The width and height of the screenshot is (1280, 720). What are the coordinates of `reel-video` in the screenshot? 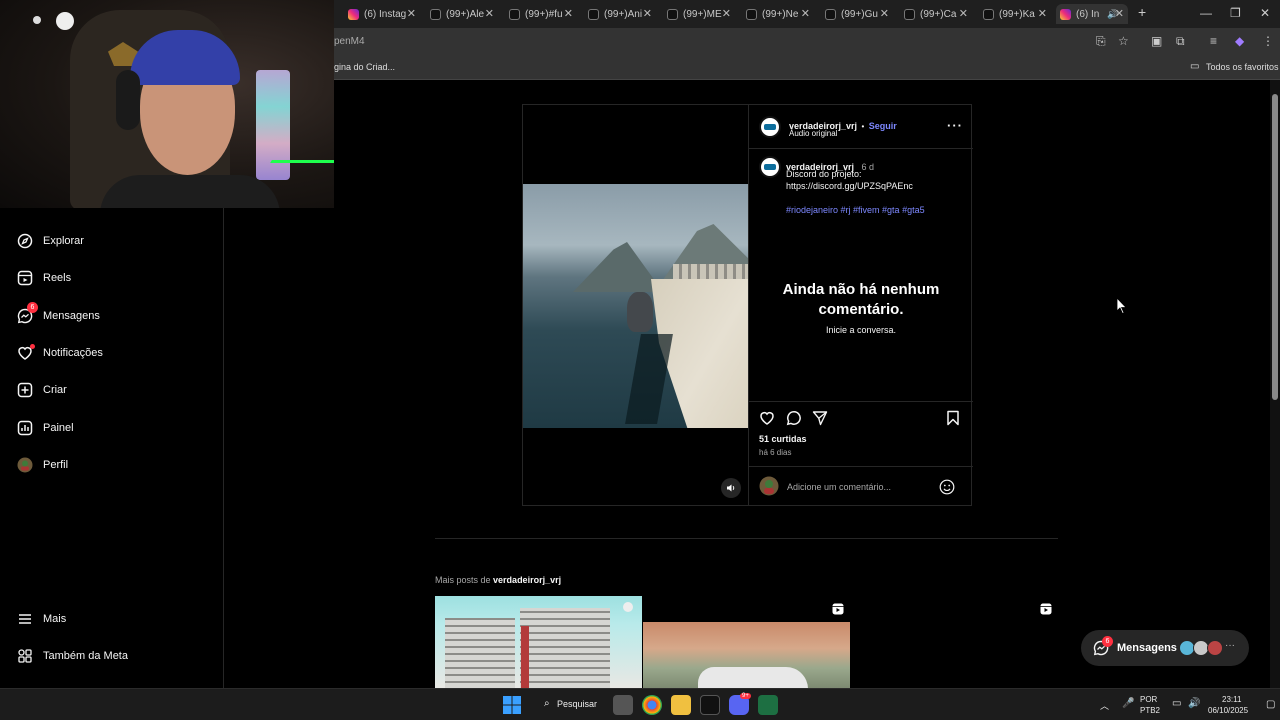 It's located at (635, 305).